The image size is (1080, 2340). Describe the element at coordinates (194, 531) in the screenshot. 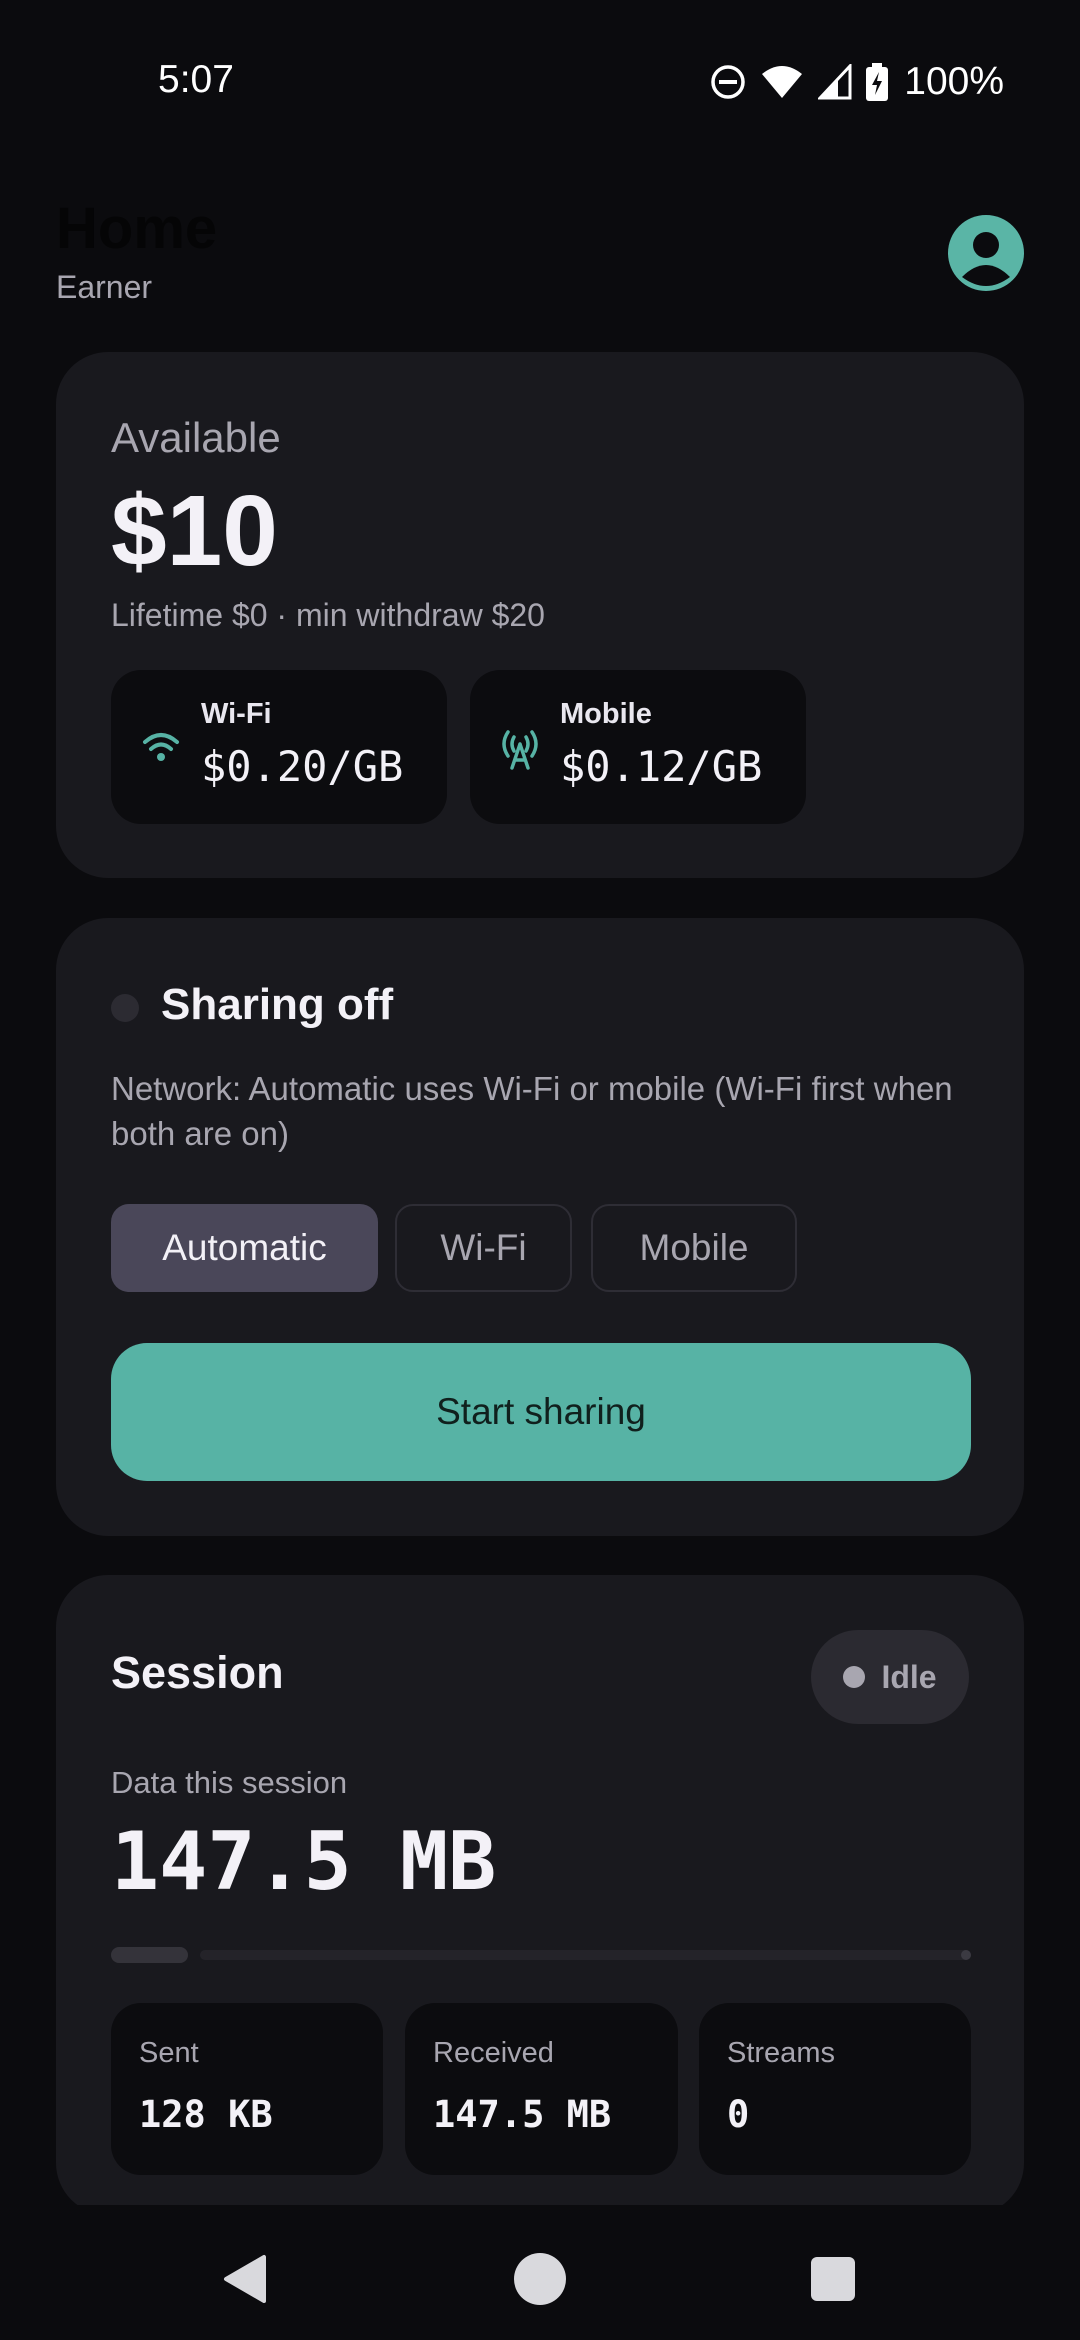

I see `balance-amount: $10` at that location.